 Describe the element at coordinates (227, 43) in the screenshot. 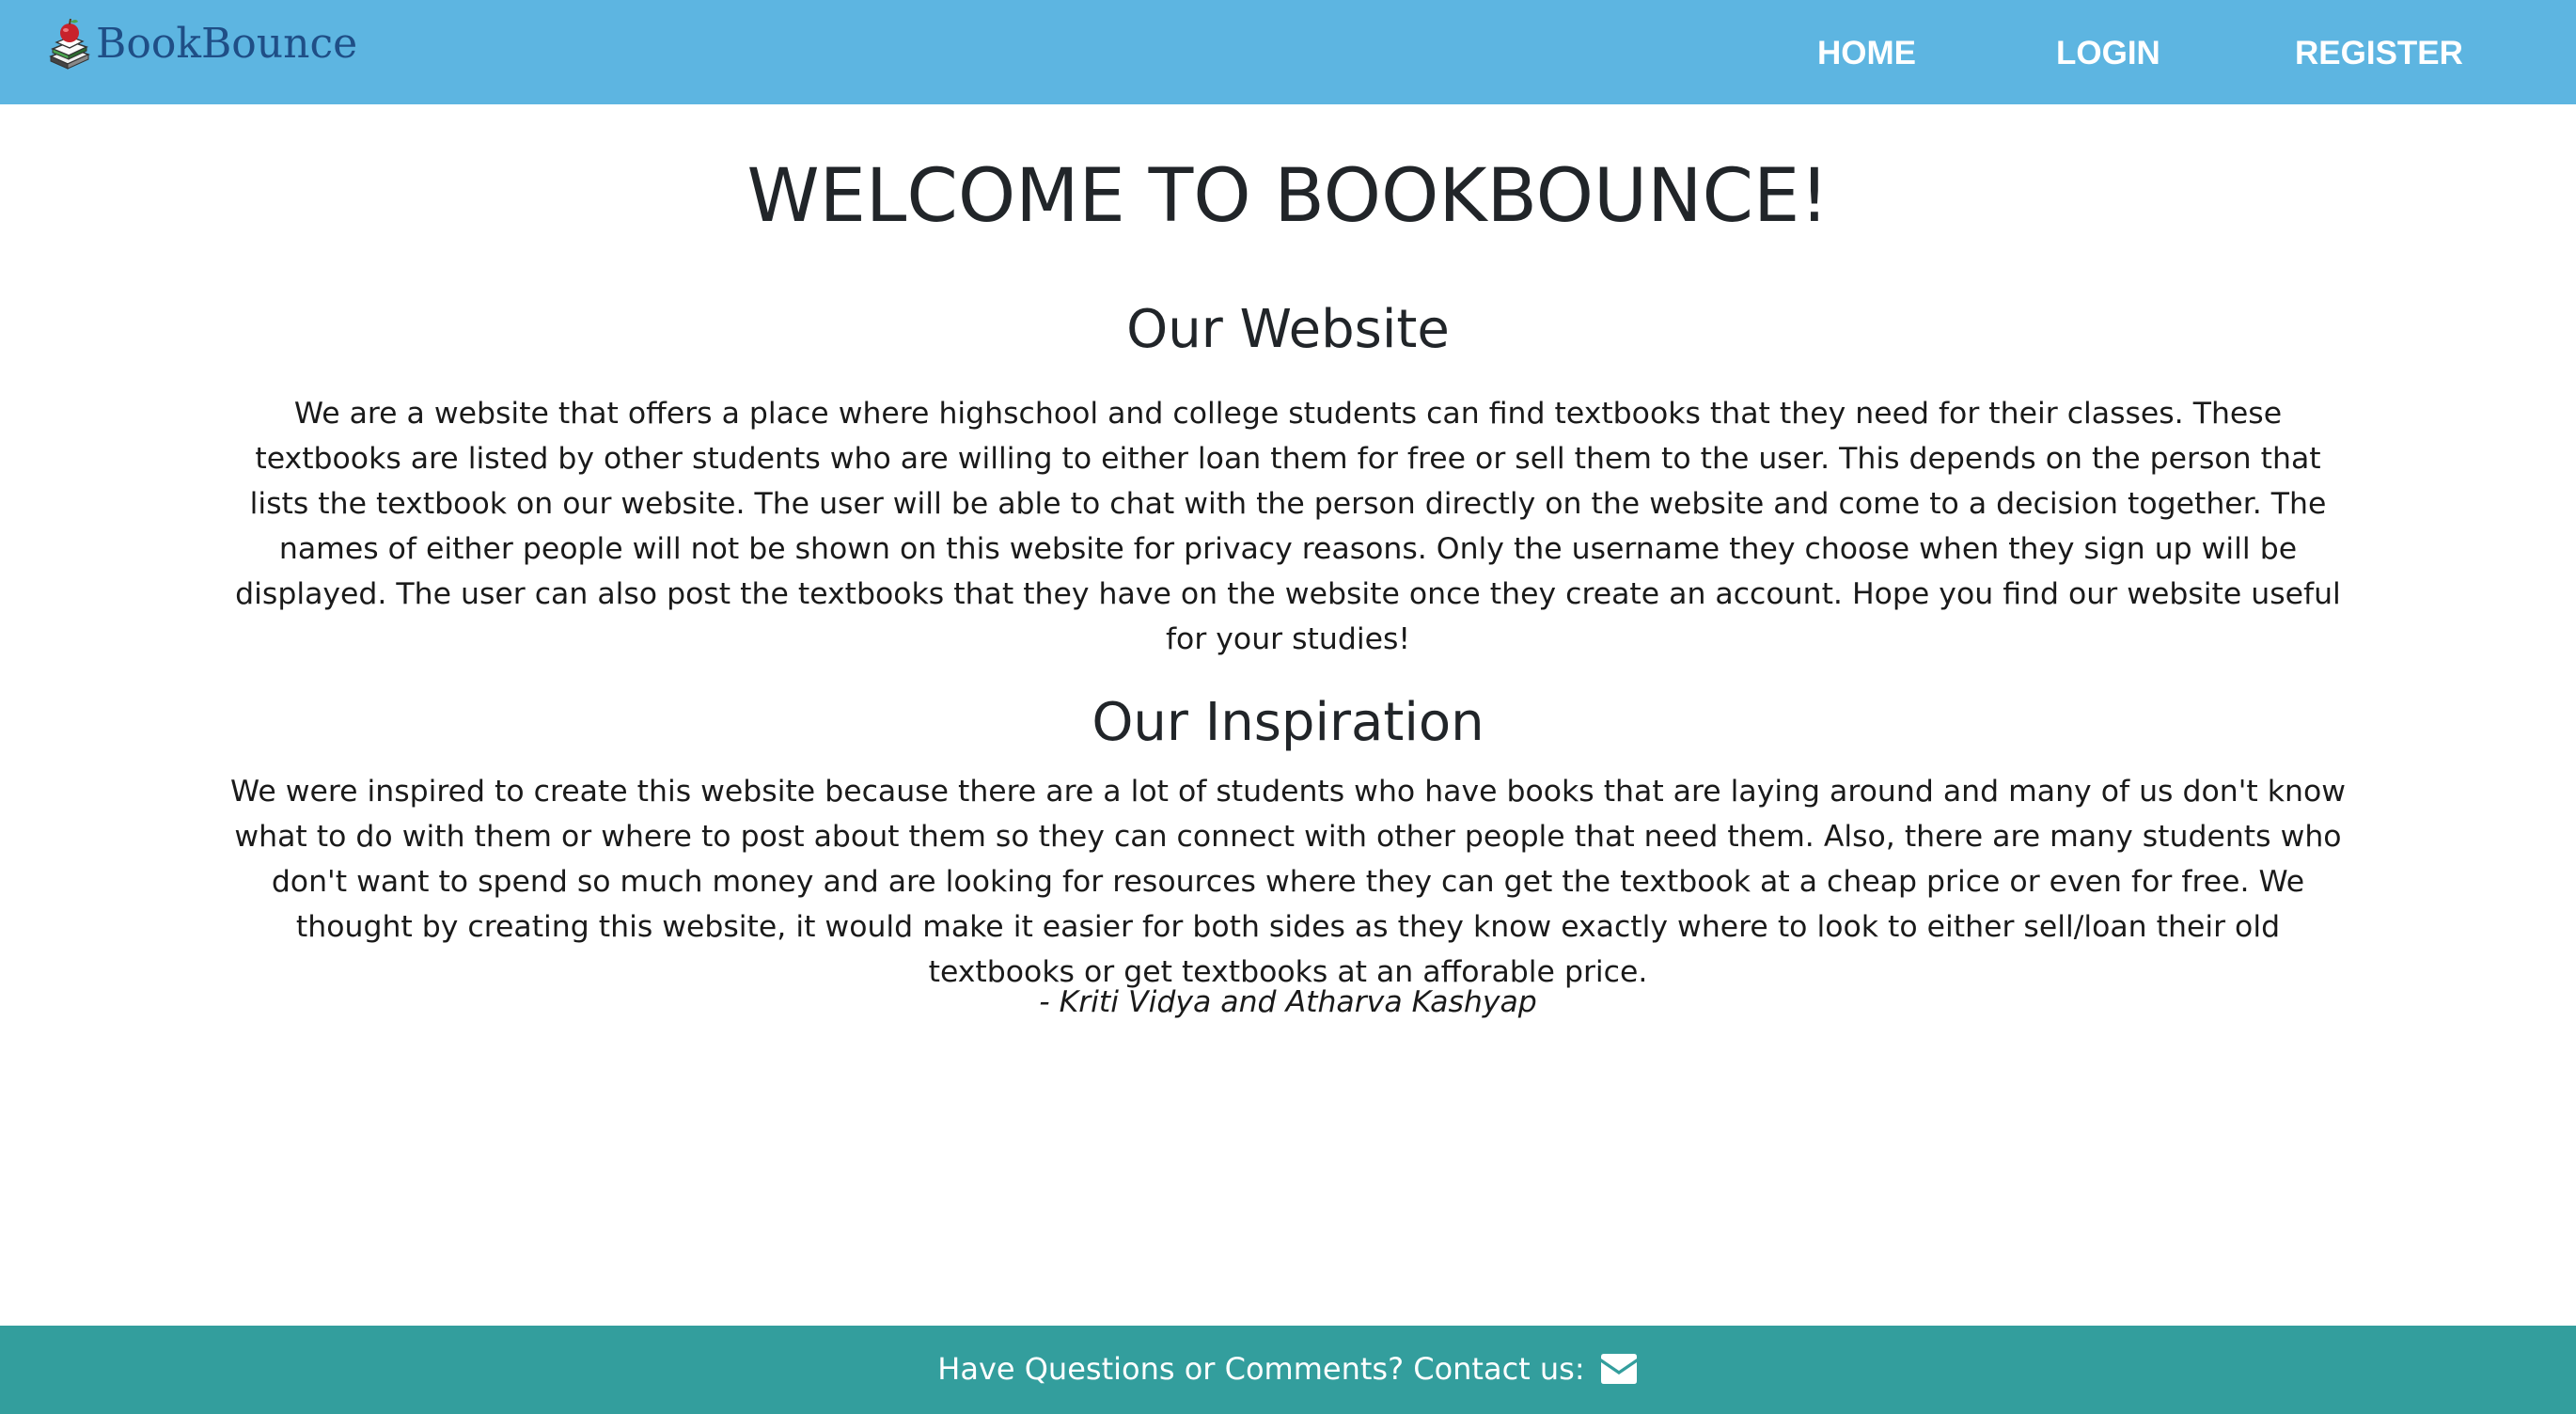

I see `brand-name: BookBounce` at that location.